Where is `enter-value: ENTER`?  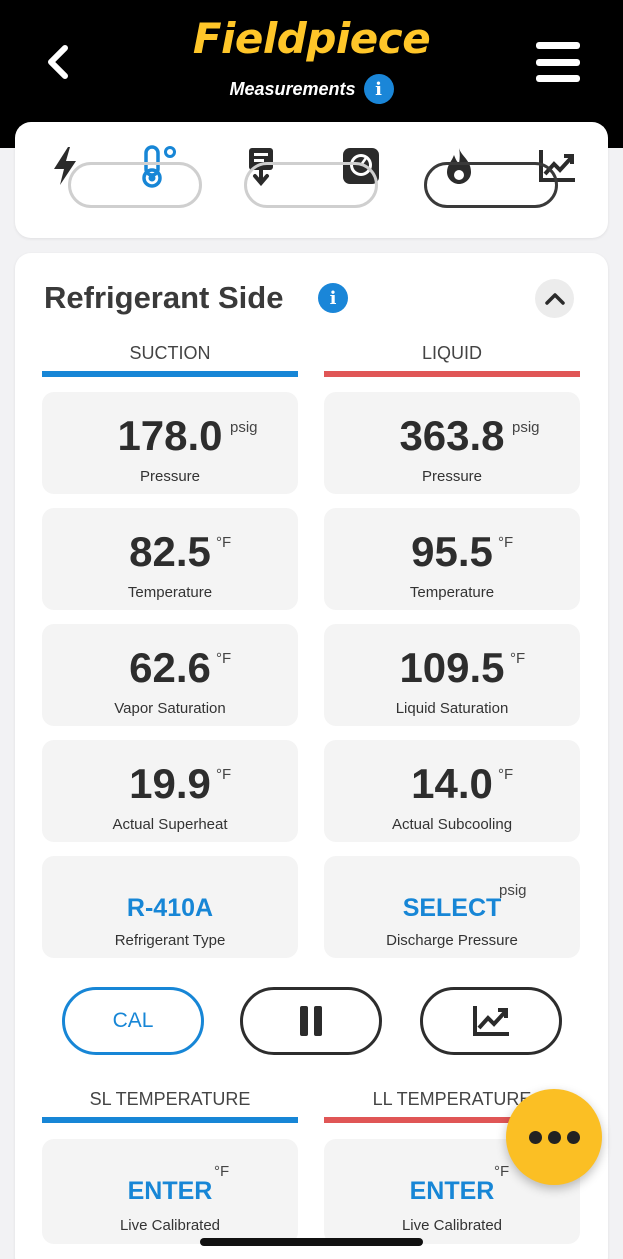
enter-value: ENTER is located at coordinates (170, 1191).